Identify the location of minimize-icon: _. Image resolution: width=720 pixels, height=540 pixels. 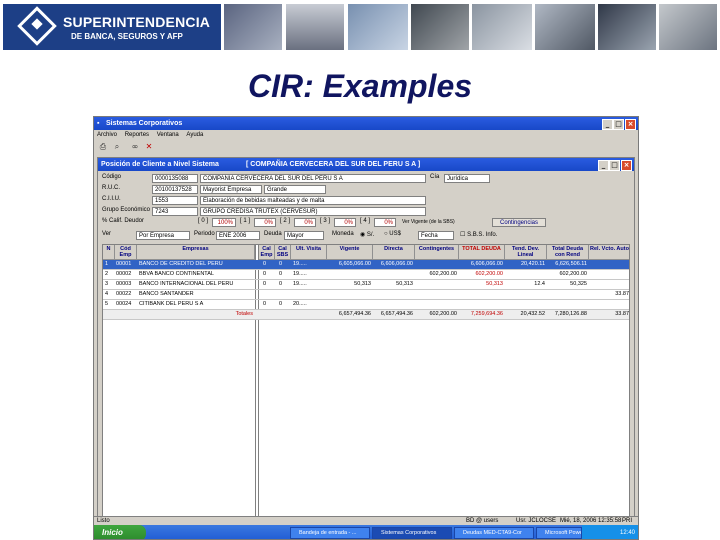
(607, 124).